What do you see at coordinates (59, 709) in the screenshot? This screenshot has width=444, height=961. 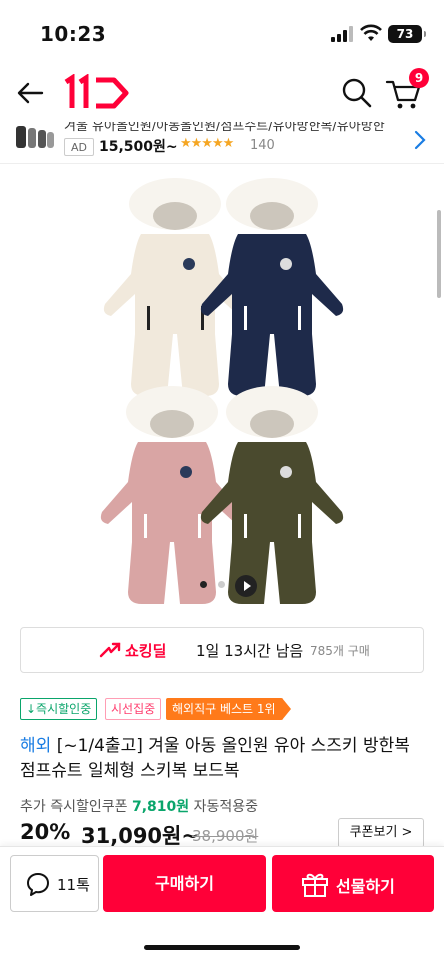 I see `tag-instant-discount: ↓즉시할인중` at bounding box center [59, 709].